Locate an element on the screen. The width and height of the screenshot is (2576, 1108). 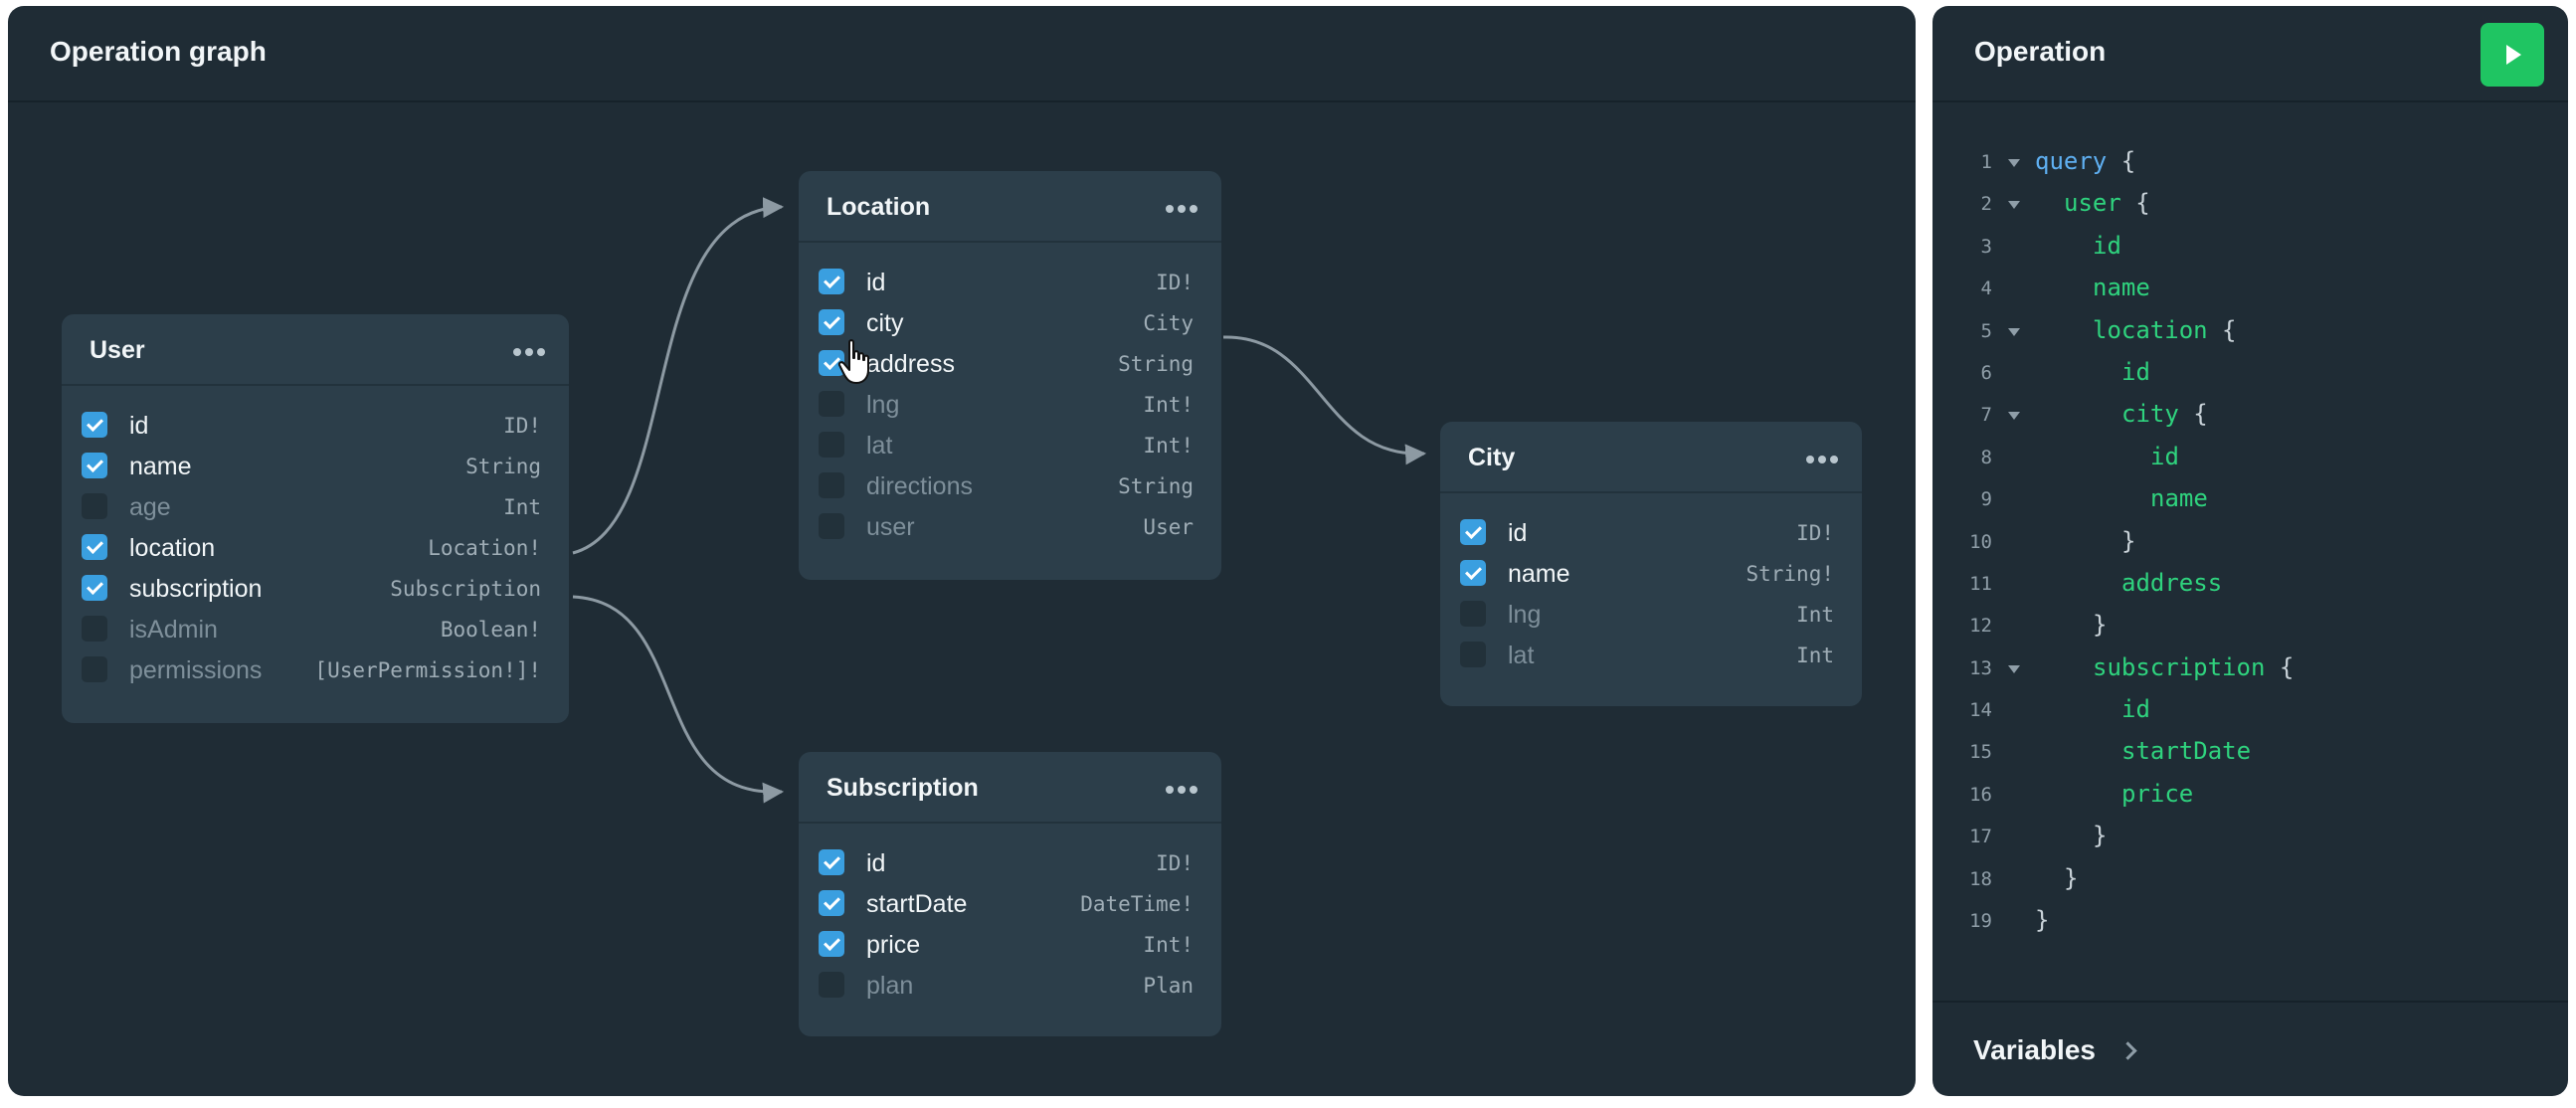
node-header: Location is located at coordinates (1010, 207).